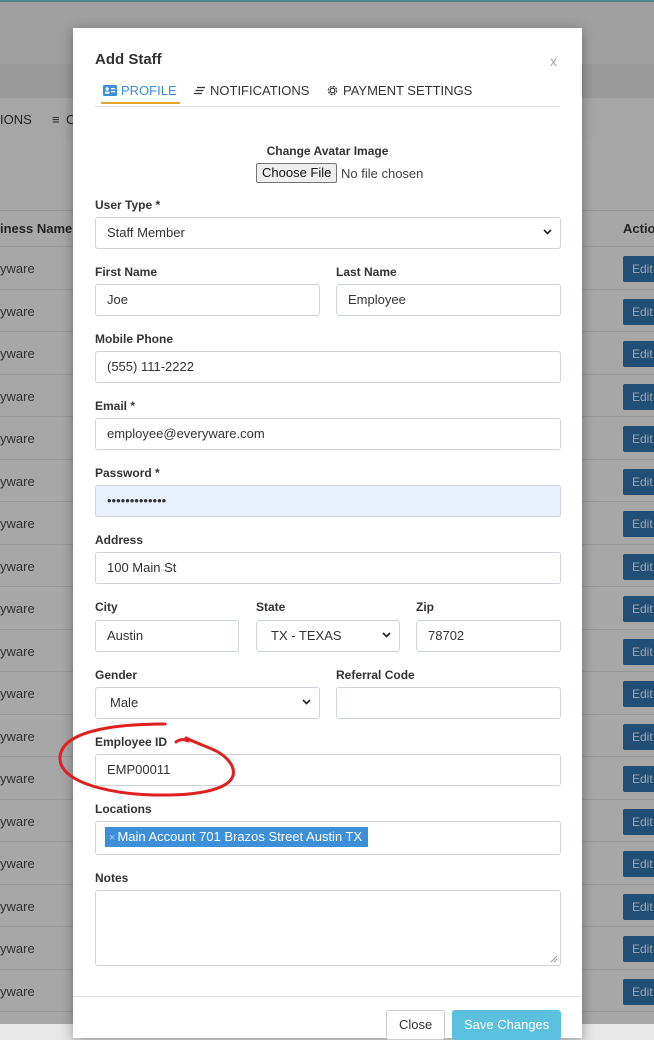  I want to click on mobile-phone-label: Mobile Phone, so click(134, 339).